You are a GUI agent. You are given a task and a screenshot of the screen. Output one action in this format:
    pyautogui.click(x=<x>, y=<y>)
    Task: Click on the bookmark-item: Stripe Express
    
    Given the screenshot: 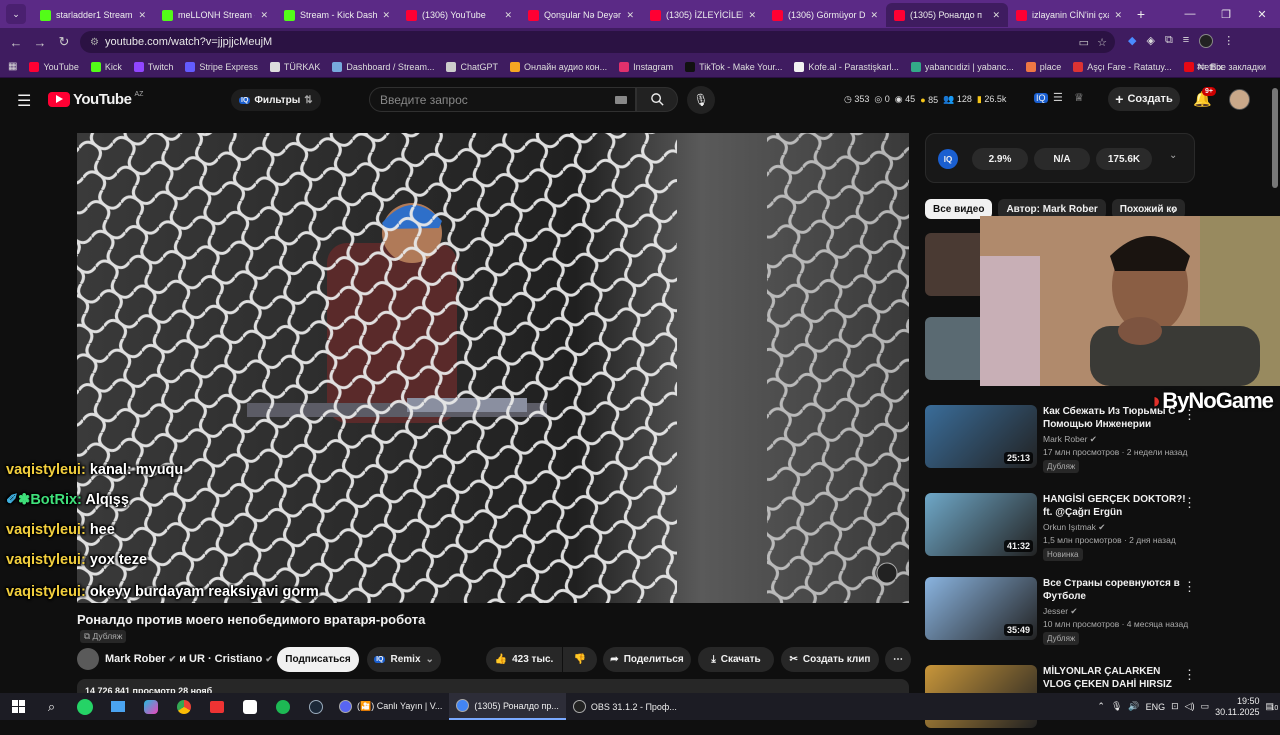 What is the action you would take?
    pyautogui.click(x=221, y=66)
    